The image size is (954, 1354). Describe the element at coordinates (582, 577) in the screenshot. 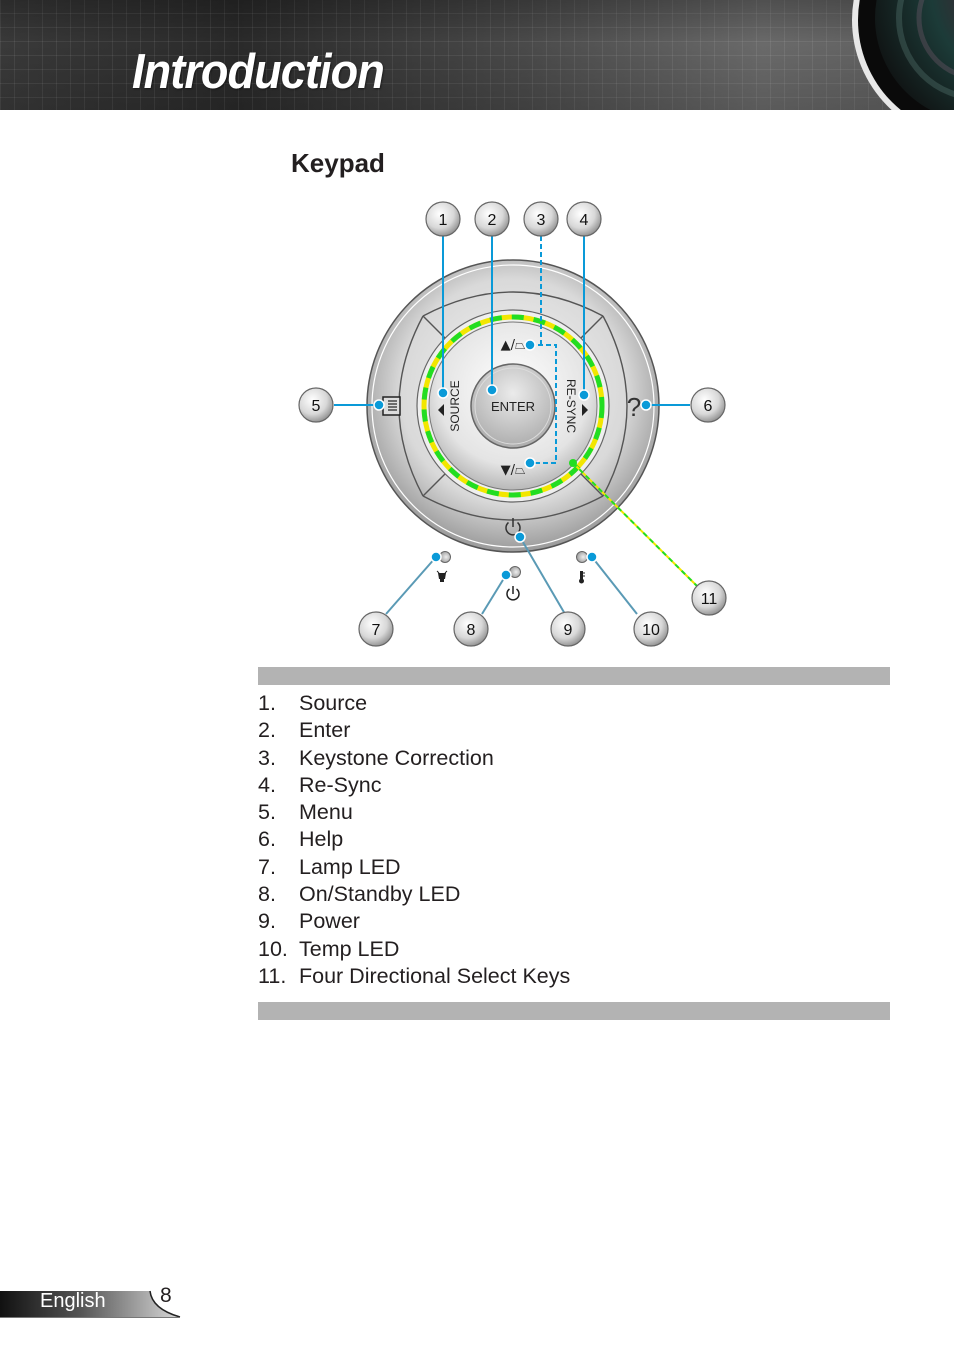

I see `temp-led-icon` at that location.